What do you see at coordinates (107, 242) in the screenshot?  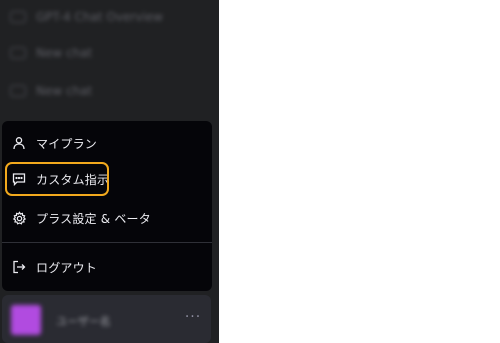 I see `menu-divider` at bounding box center [107, 242].